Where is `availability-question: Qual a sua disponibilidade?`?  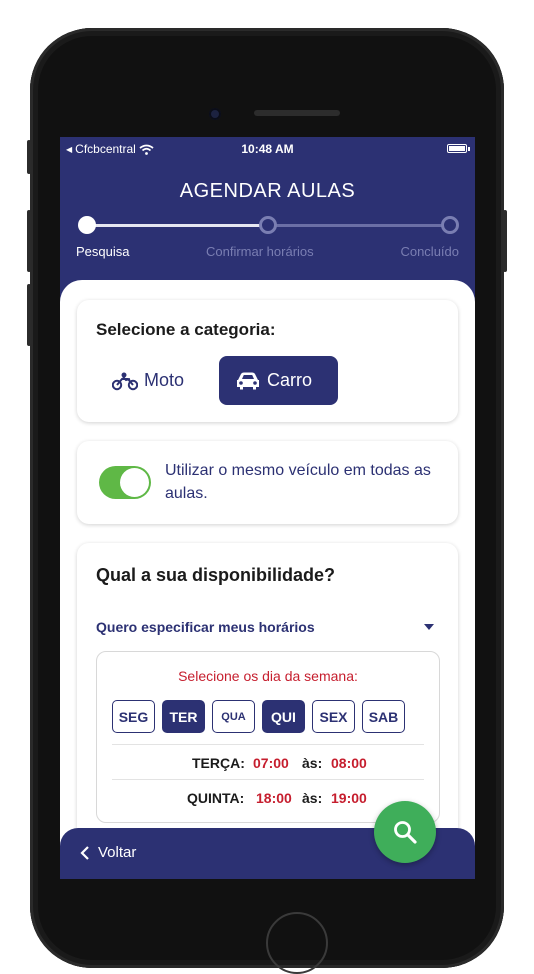
availability-question: Qual a sua disponibilidade? is located at coordinates (216, 575).